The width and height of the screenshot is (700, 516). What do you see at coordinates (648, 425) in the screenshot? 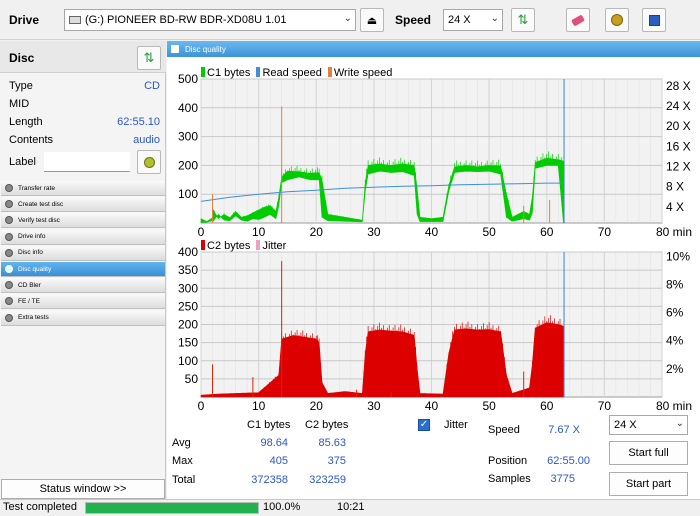
I see `test-speed-select: 24 X ⌄` at bounding box center [648, 425].